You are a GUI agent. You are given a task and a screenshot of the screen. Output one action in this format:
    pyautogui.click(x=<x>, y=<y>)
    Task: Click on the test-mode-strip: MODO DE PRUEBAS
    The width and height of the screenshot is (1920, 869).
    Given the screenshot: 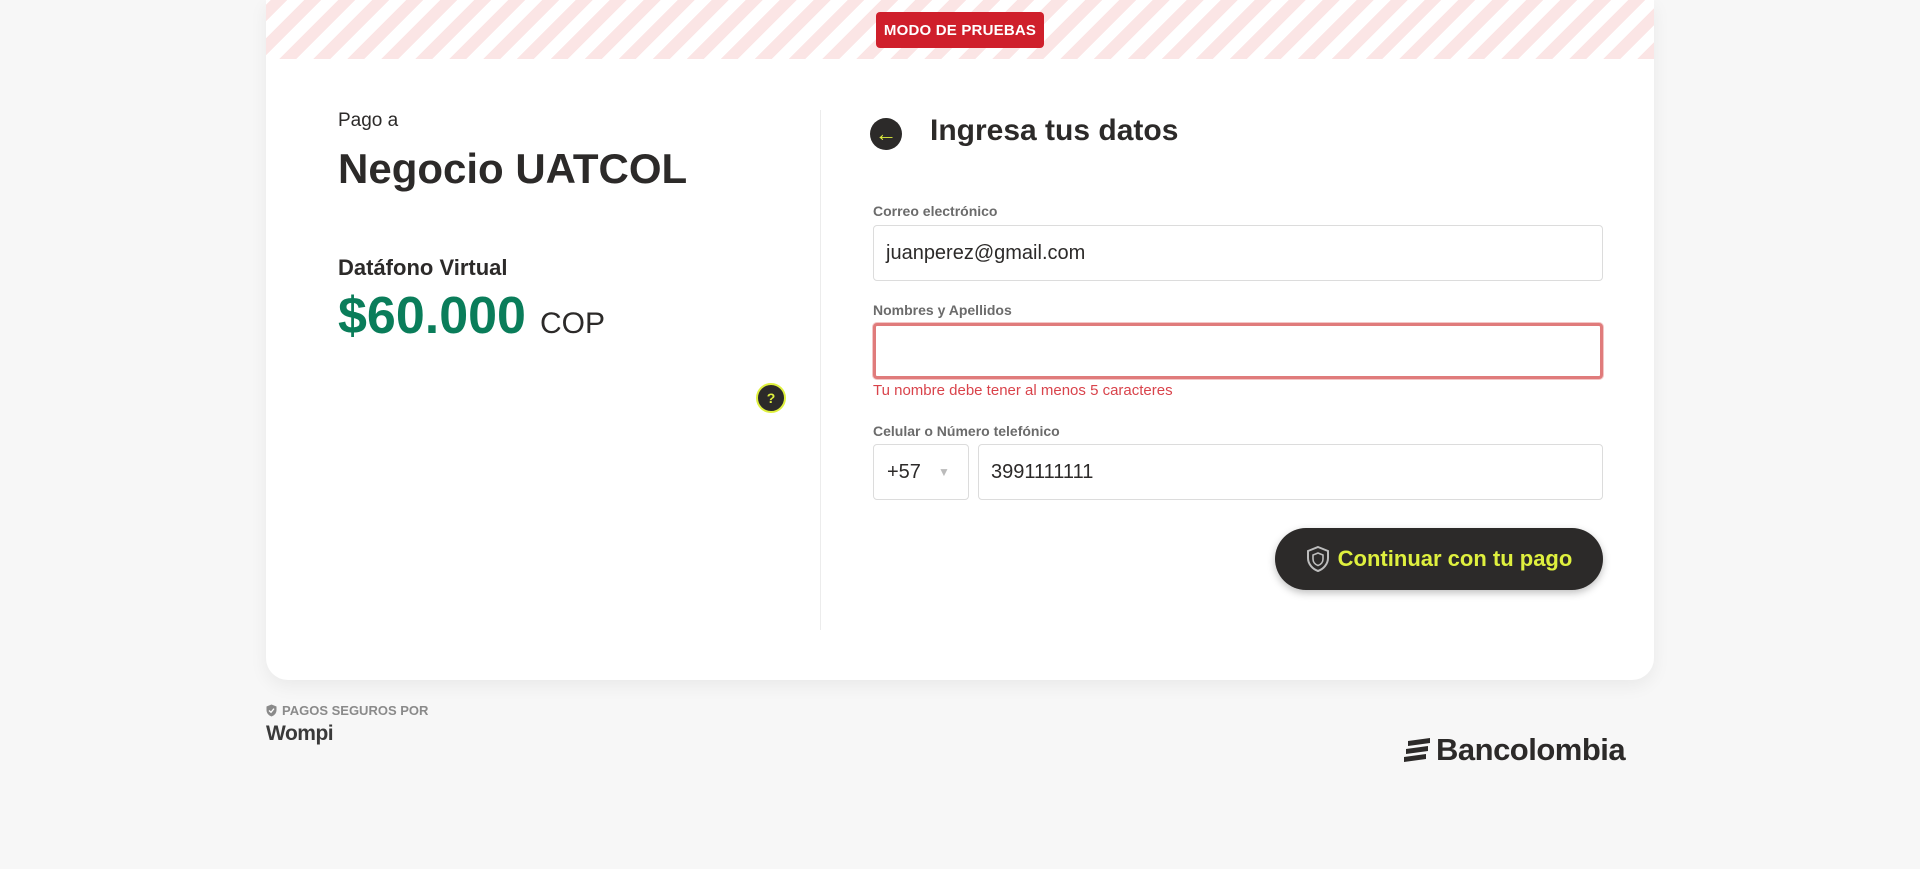 What is the action you would take?
    pyautogui.click(x=960, y=29)
    